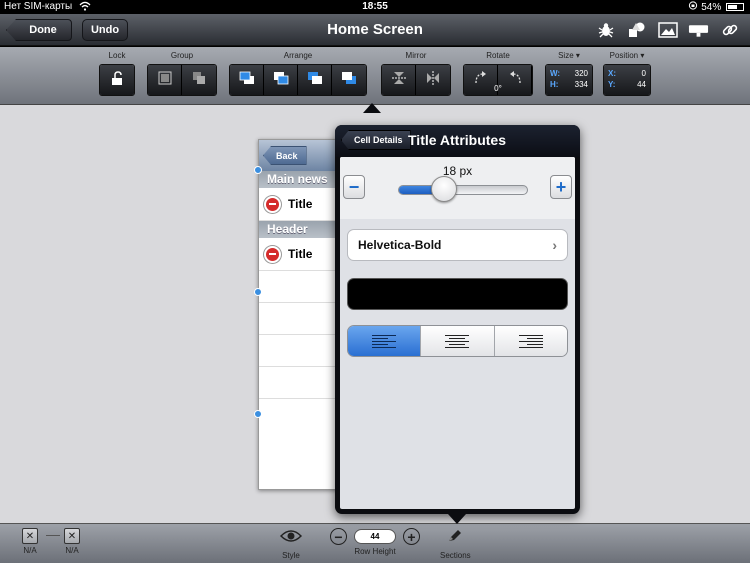 The width and height of the screenshot is (750, 563). I want to click on align-right-icon, so click(530, 341).